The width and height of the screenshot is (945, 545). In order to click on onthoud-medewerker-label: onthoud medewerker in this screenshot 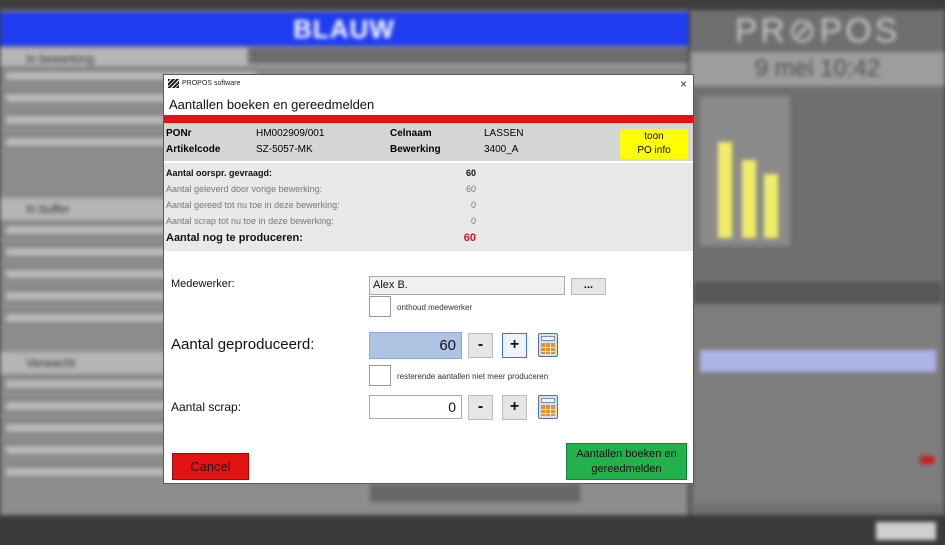, I will do `click(435, 307)`.